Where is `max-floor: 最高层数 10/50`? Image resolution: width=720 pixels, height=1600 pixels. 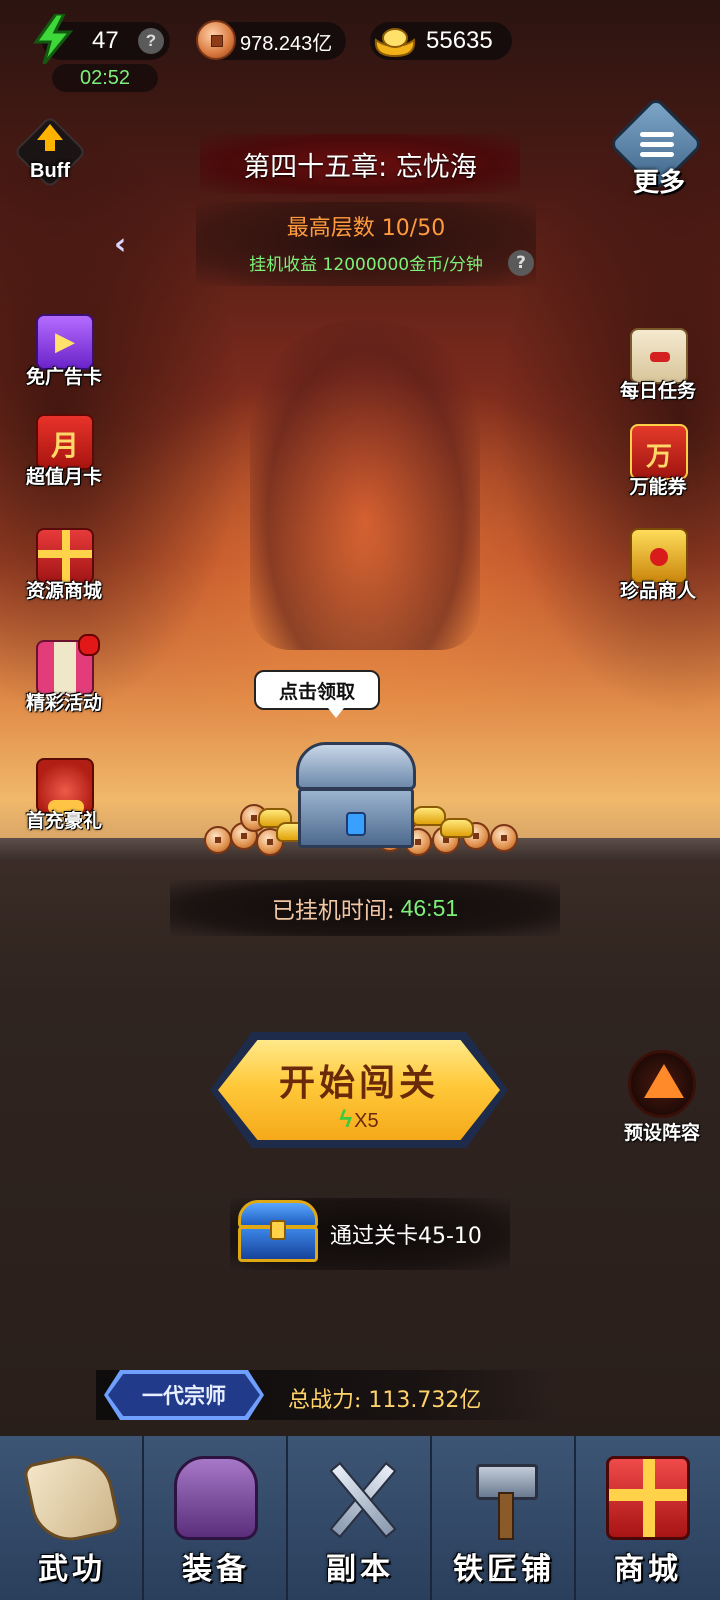 max-floor: 最高层数 10/50 is located at coordinates (366, 228).